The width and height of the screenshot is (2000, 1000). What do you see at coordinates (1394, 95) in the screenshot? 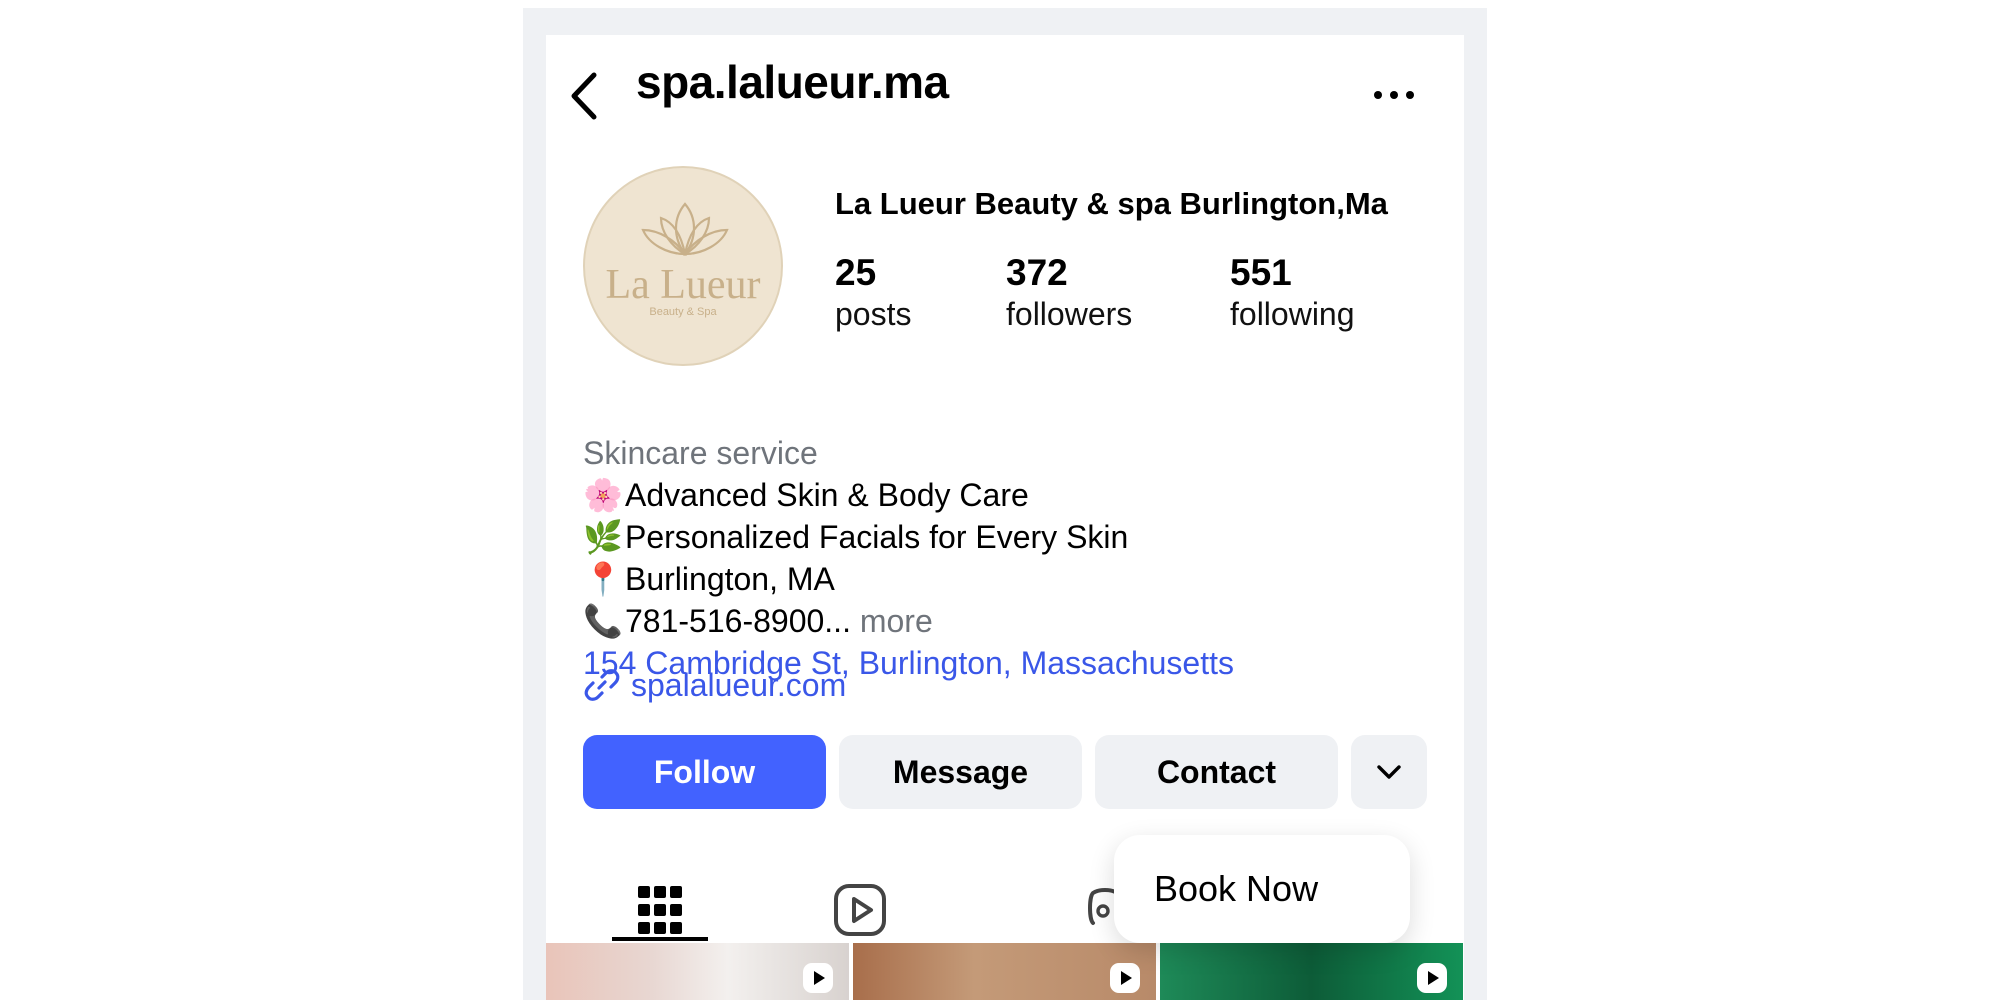
I see `ellipsis-icon` at bounding box center [1394, 95].